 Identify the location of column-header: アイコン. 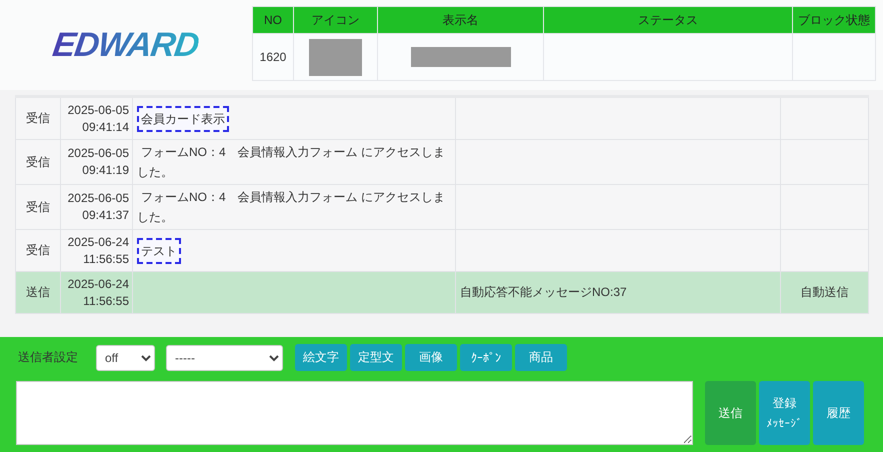
(336, 20).